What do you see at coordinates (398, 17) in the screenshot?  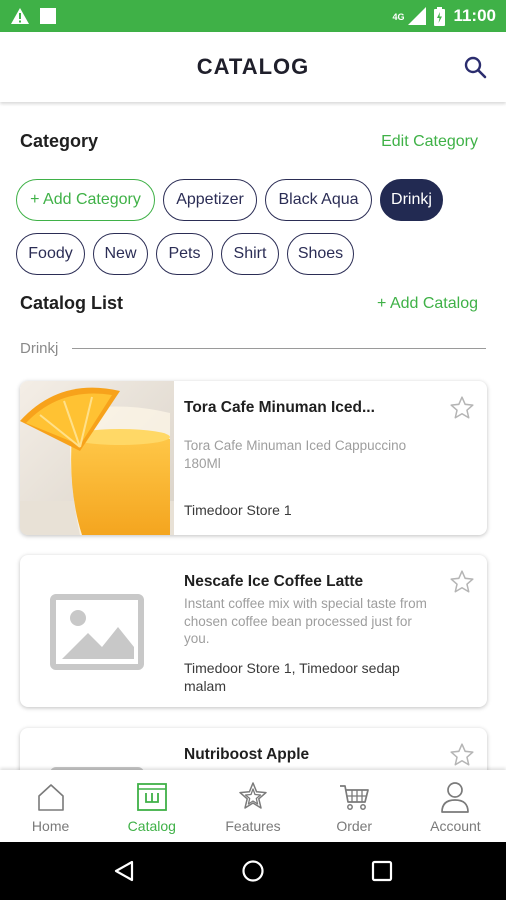 I see `network-type: 4G` at bounding box center [398, 17].